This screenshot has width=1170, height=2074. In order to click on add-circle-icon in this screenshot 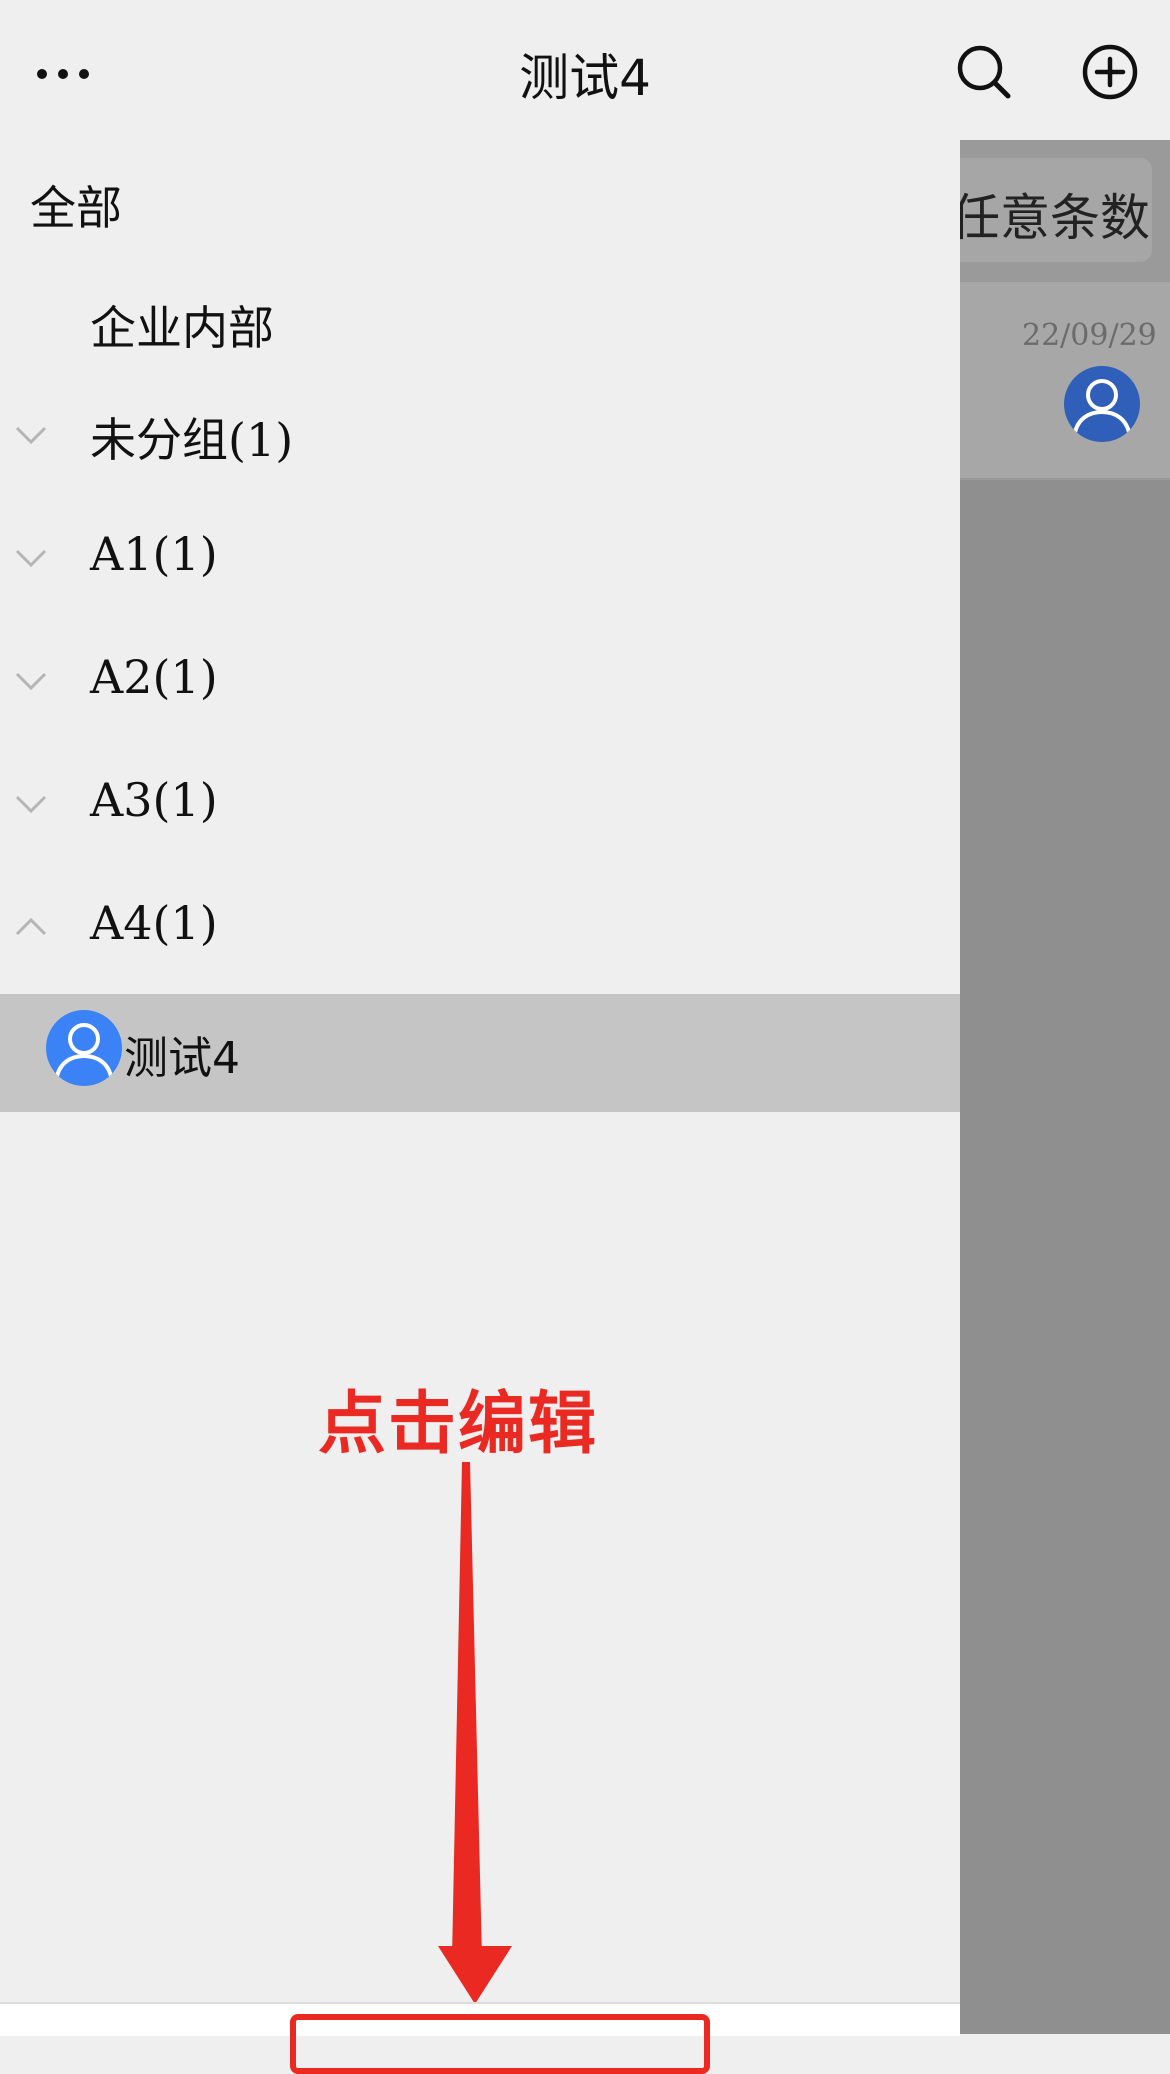, I will do `click(1110, 72)`.